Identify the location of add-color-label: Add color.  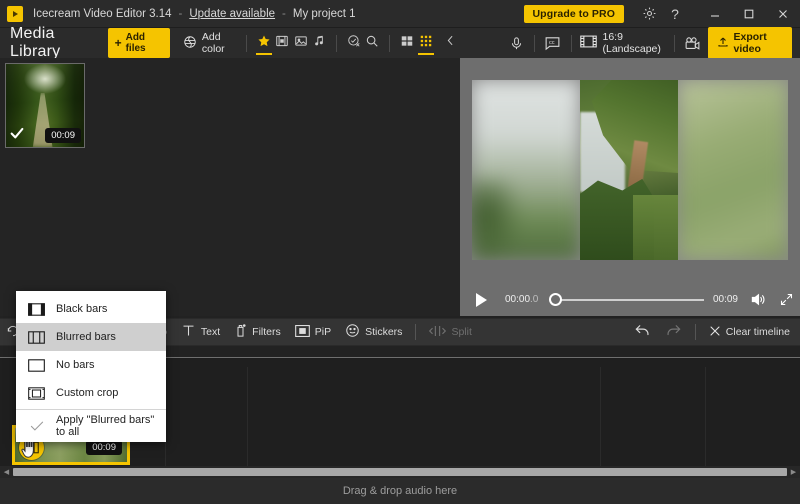
(213, 43).